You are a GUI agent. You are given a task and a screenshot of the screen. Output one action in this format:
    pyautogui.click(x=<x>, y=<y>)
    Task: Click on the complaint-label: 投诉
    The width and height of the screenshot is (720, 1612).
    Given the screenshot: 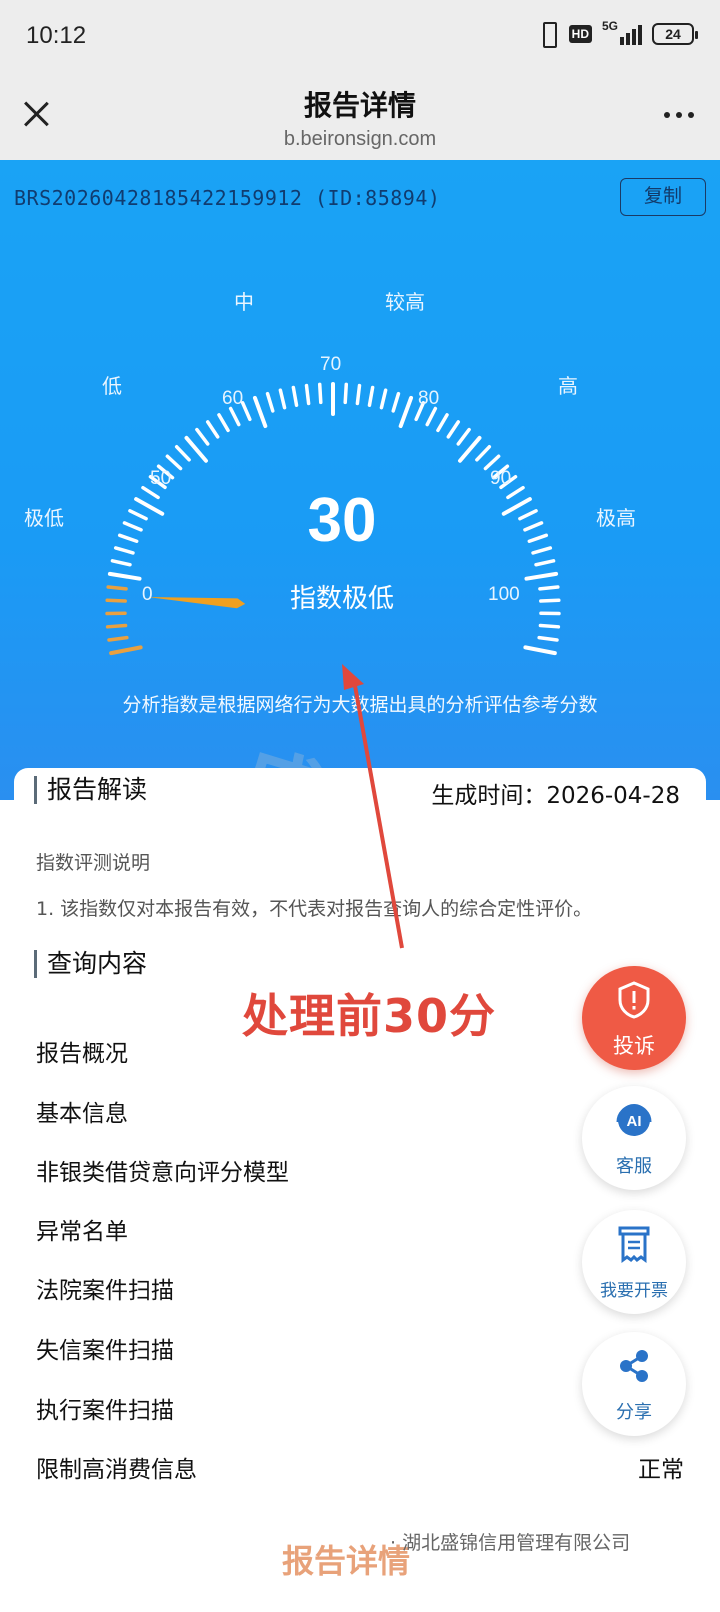 What is the action you would take?
    pyautogui.click(x=634, y=1046)
    